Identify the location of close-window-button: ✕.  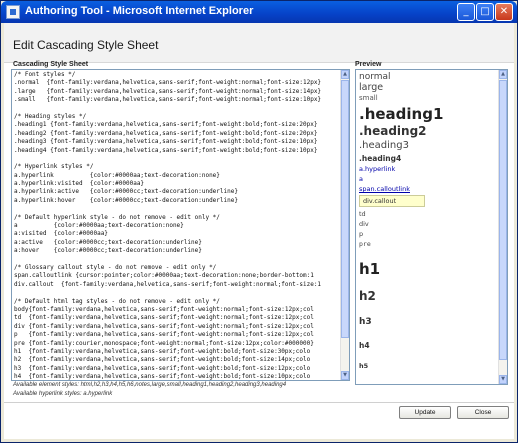
(504, 12).